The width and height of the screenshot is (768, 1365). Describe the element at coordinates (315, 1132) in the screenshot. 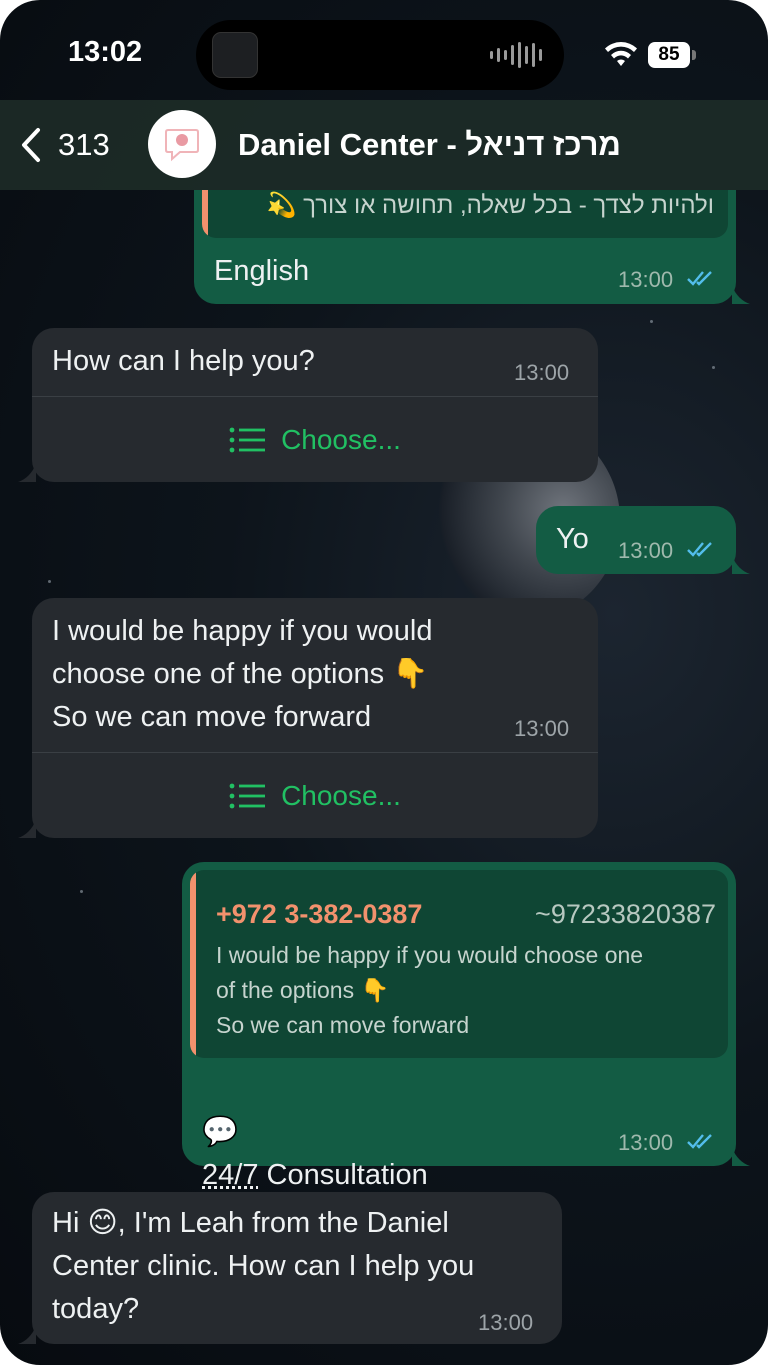

I see `message-text: 💬 24/7 Consultation` at that location.